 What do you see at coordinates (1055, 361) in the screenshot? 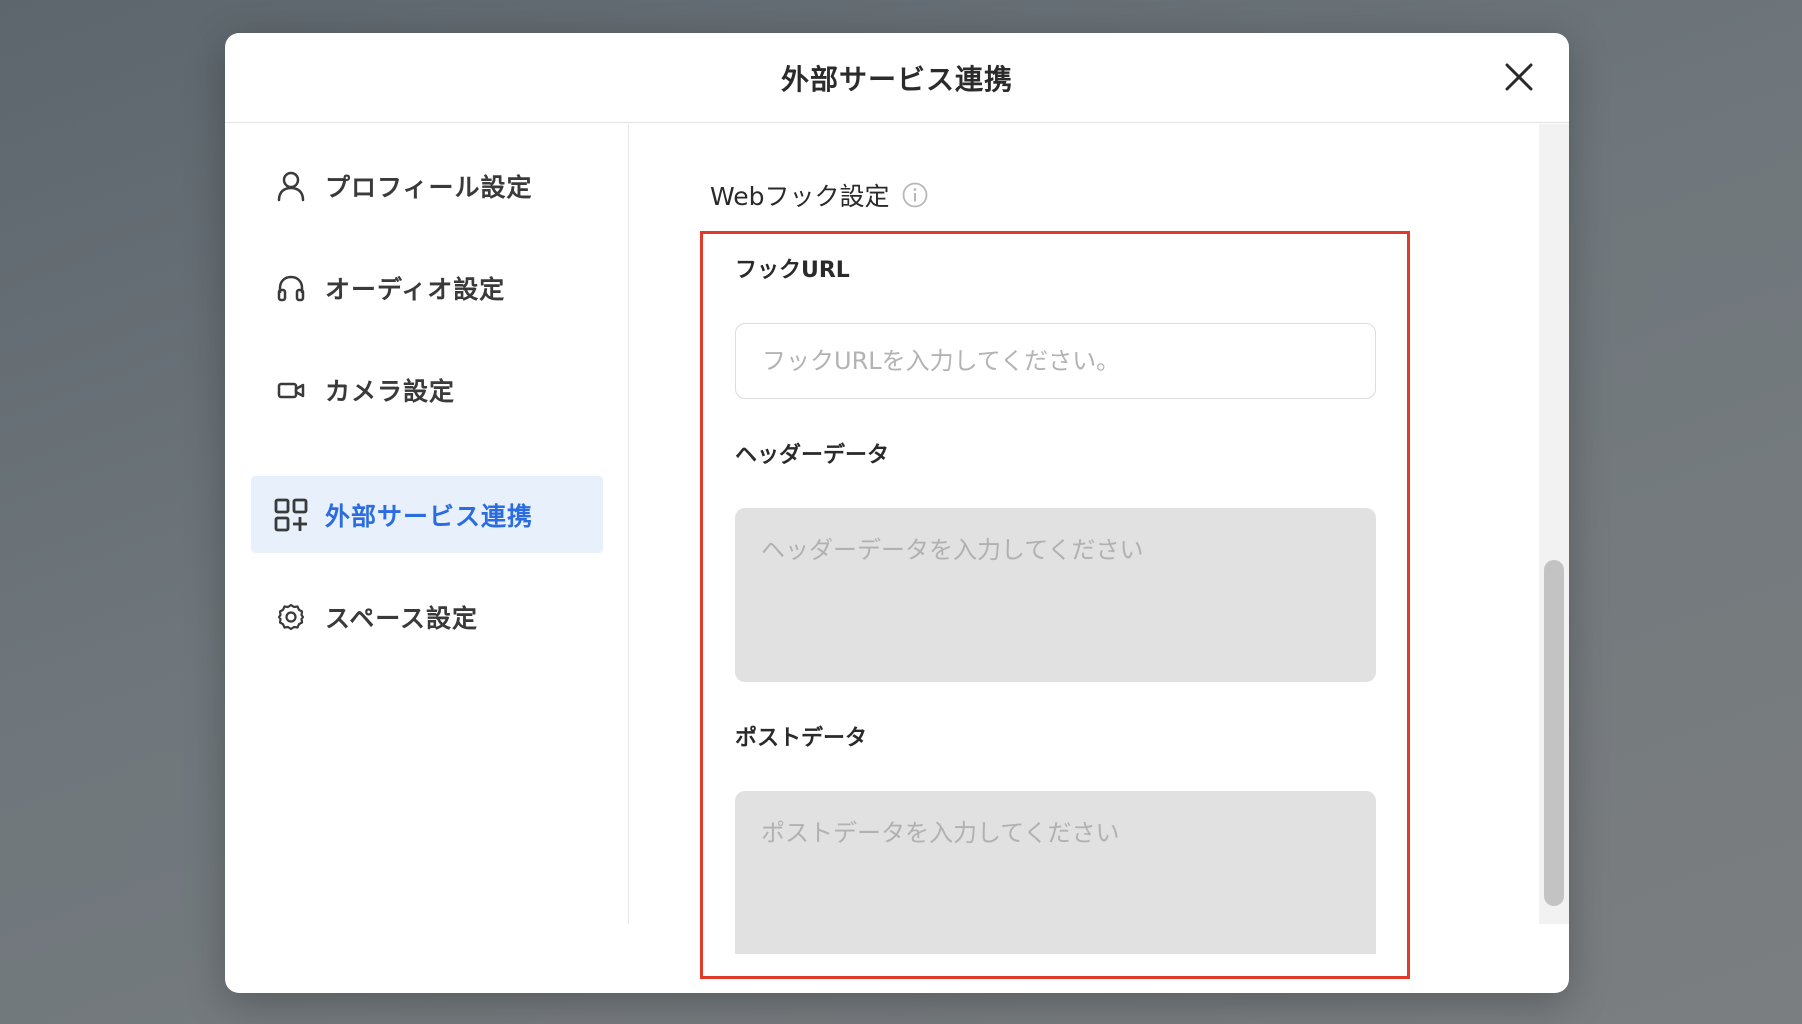
I see `hook-url-input` at bounding box center [1055, 361].